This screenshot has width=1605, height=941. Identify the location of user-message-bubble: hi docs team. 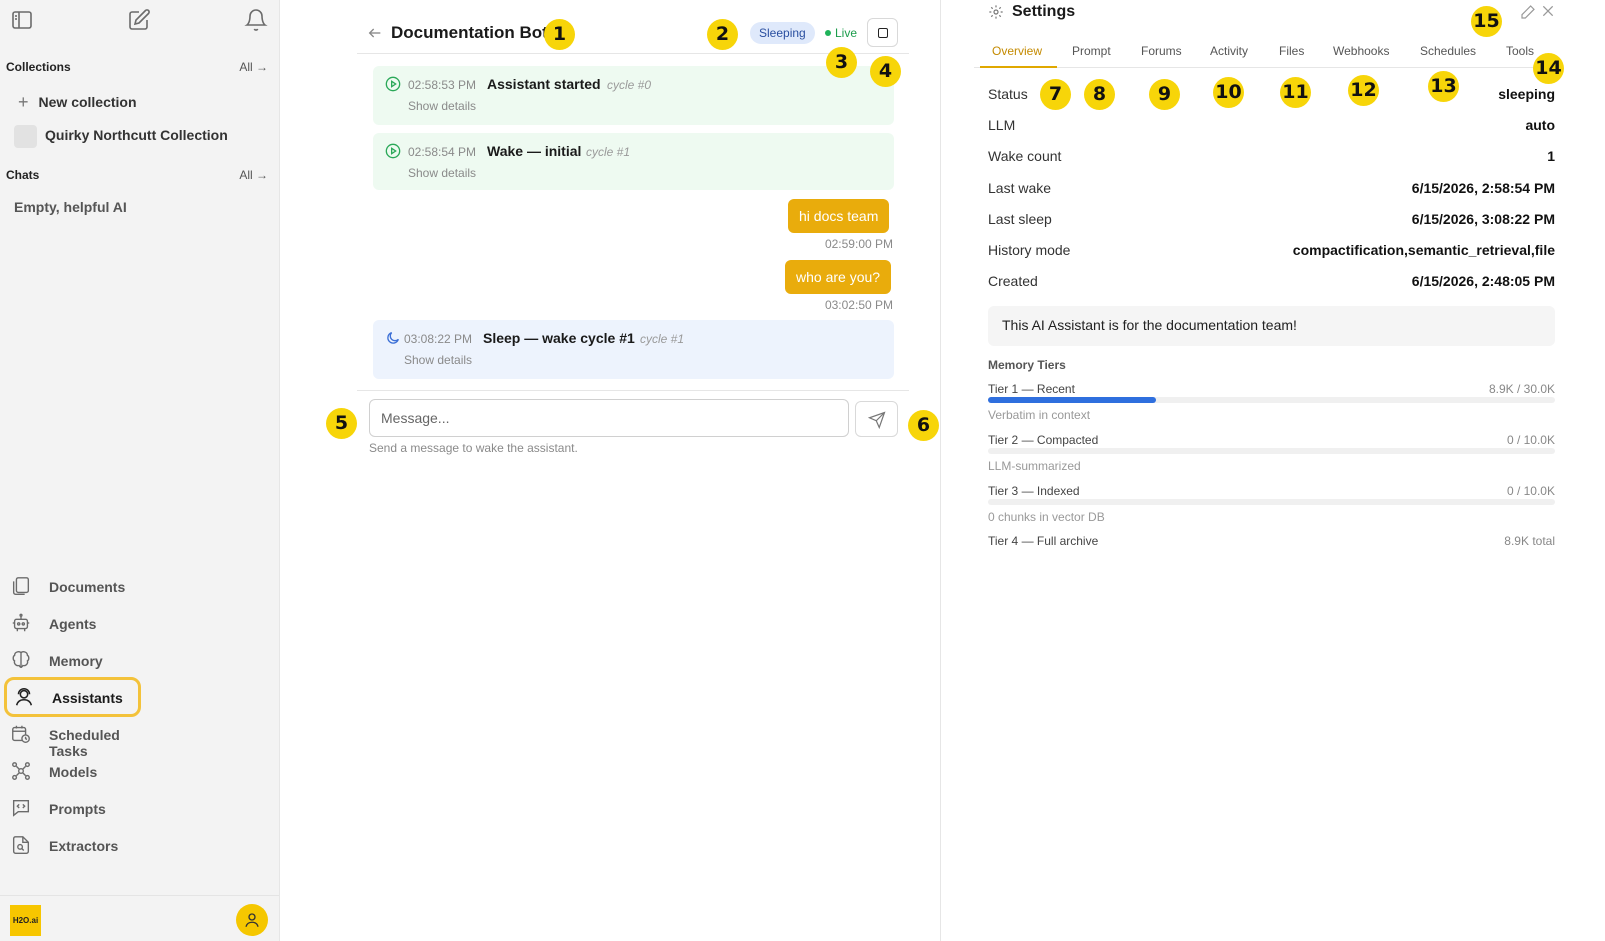
(839, 216).